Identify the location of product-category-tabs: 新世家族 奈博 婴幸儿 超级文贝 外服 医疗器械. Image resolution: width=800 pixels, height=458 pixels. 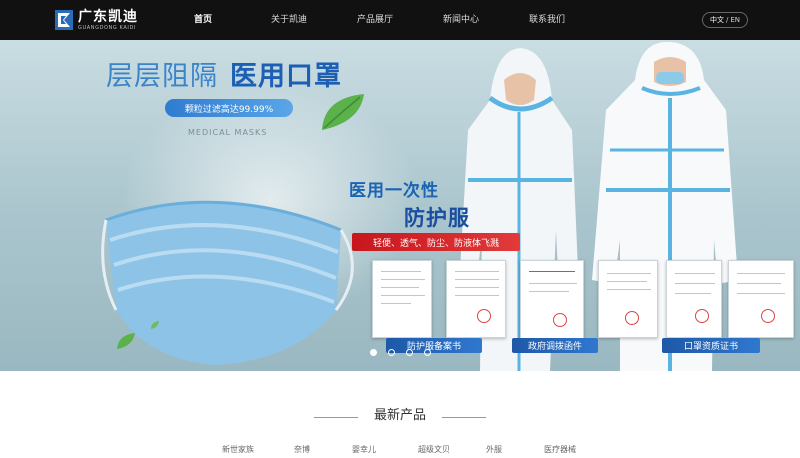
(400, 451).